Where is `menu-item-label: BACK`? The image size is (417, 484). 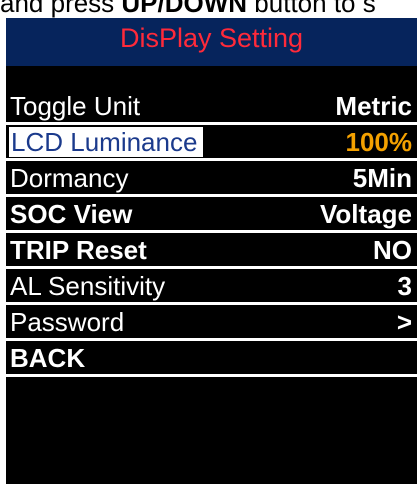
menu-item-label: BACK is located at coordinates (48, 358).